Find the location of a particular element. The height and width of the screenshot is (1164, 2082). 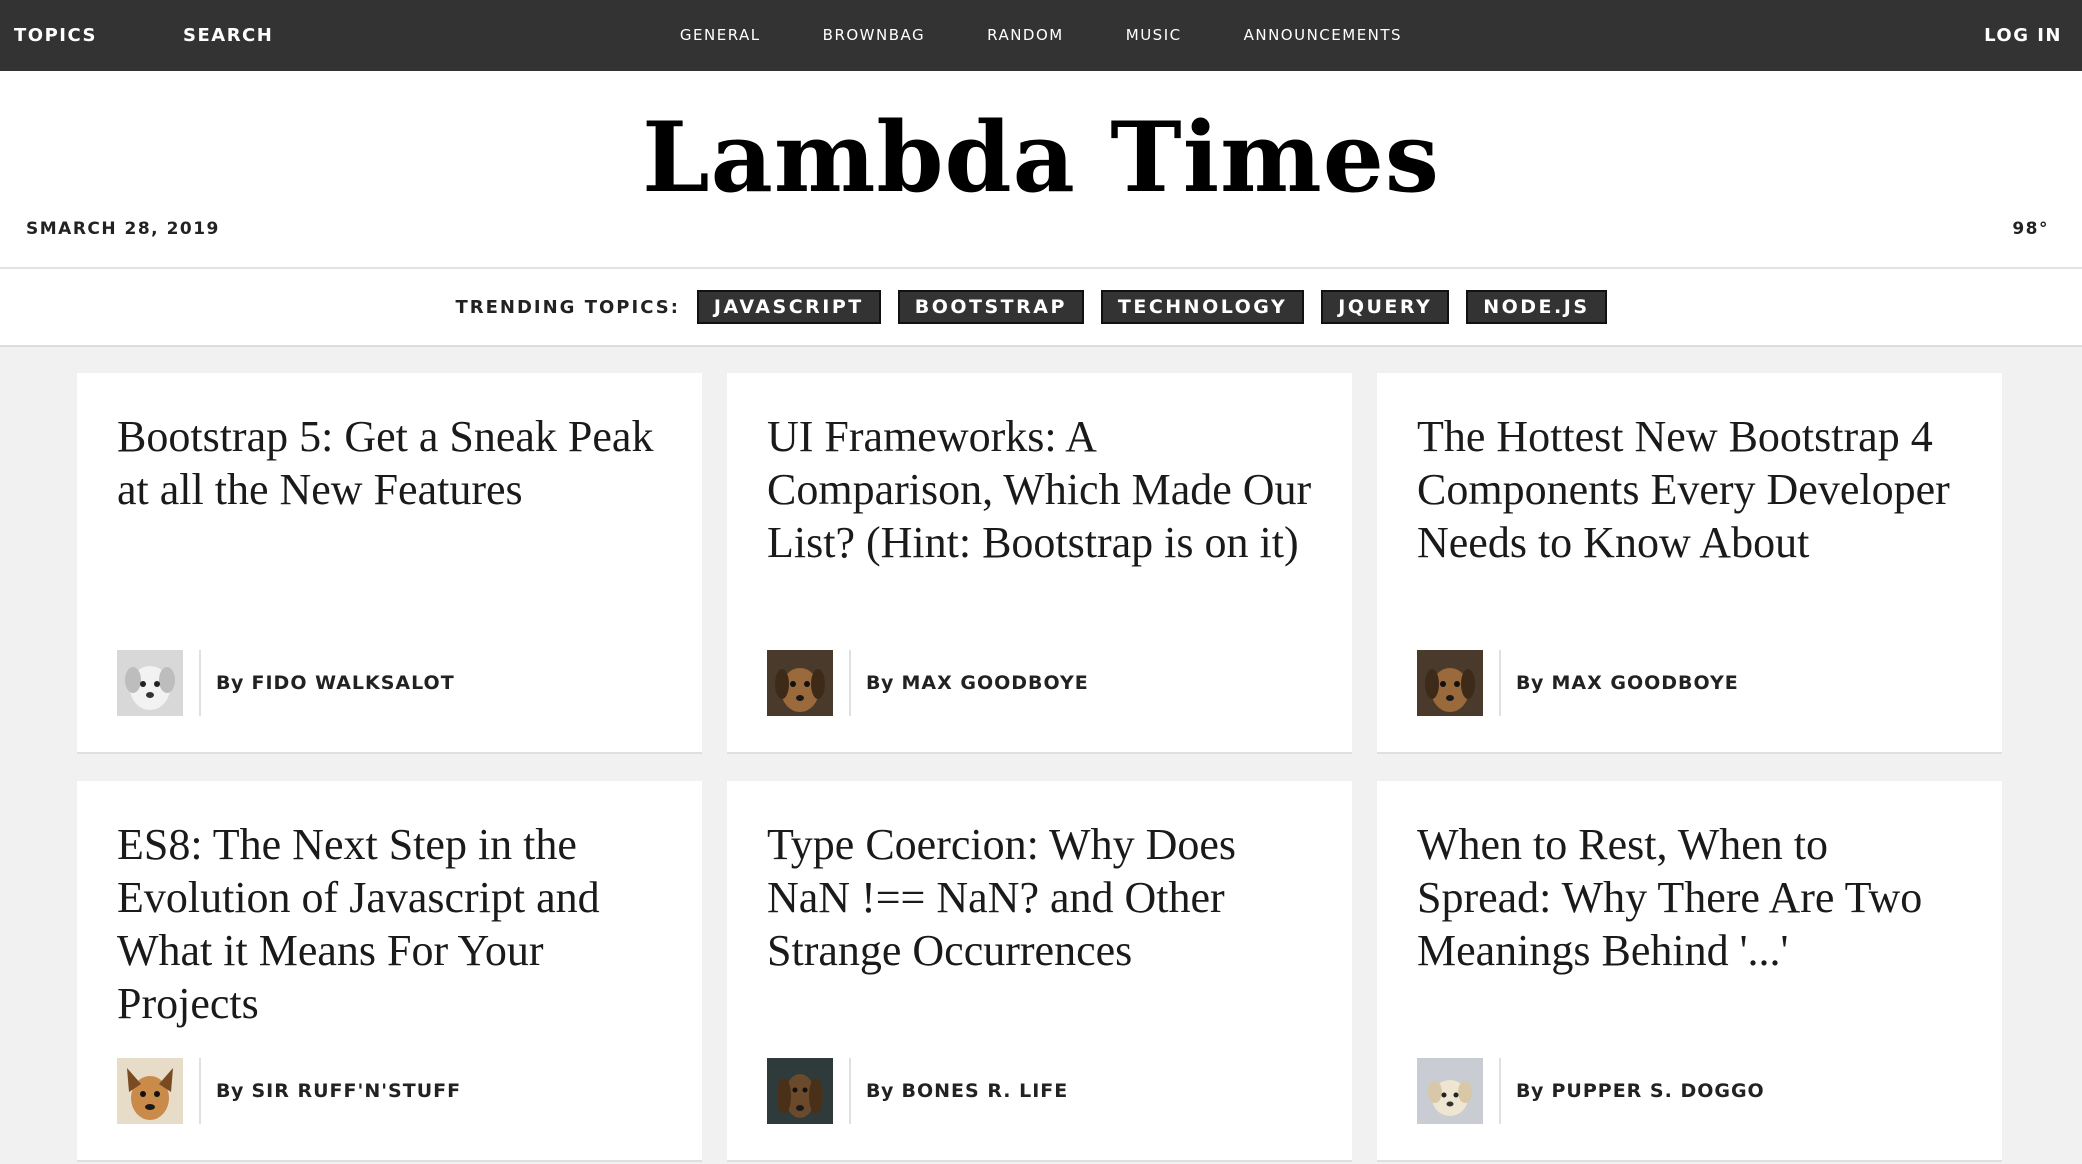

author-name: PUPPER S. DOGGO is located at coordinates (1658, 1091).